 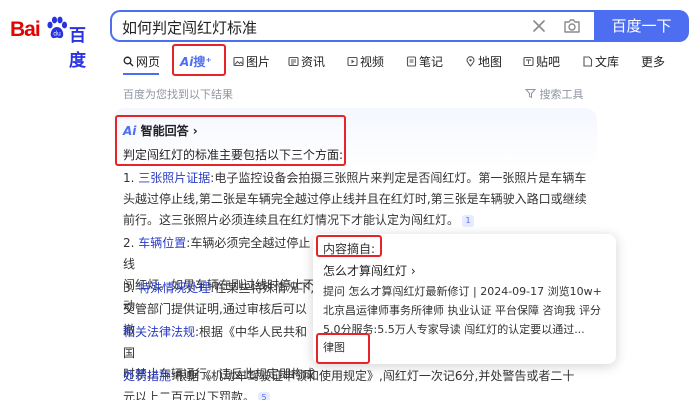 What do you see at coordinates (147, 376) in the screenshot?
I see `item-heading: 处罚措施` at bounding box center [147, 376].